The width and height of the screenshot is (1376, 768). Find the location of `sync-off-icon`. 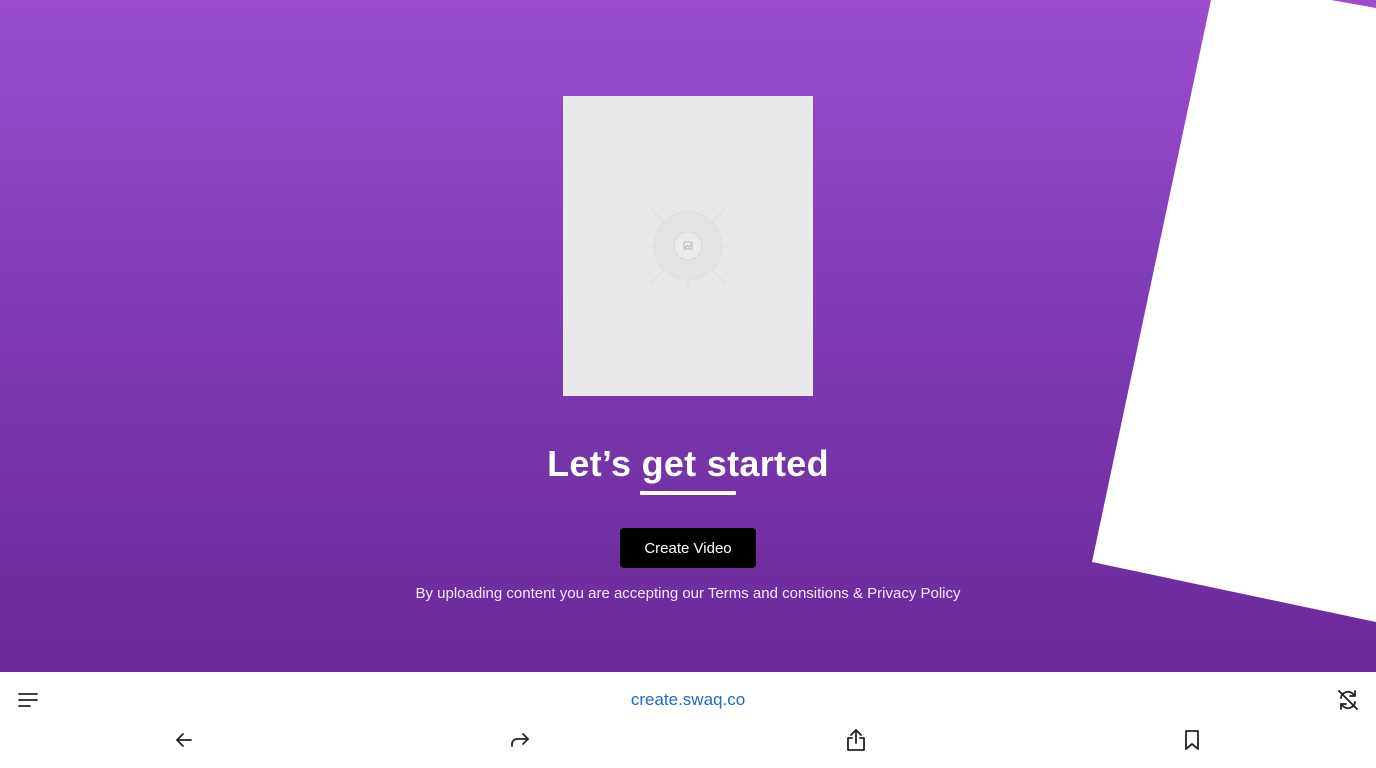

sync-off-icon is located at coordinates (1348, 700).